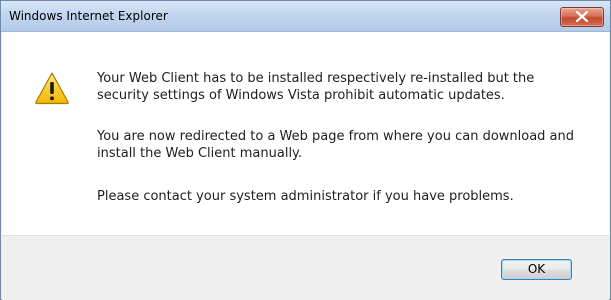 Image resolution: width=611 pixels, height=300 pixels. I want to click on ok-button: OK, so click(536, 269).